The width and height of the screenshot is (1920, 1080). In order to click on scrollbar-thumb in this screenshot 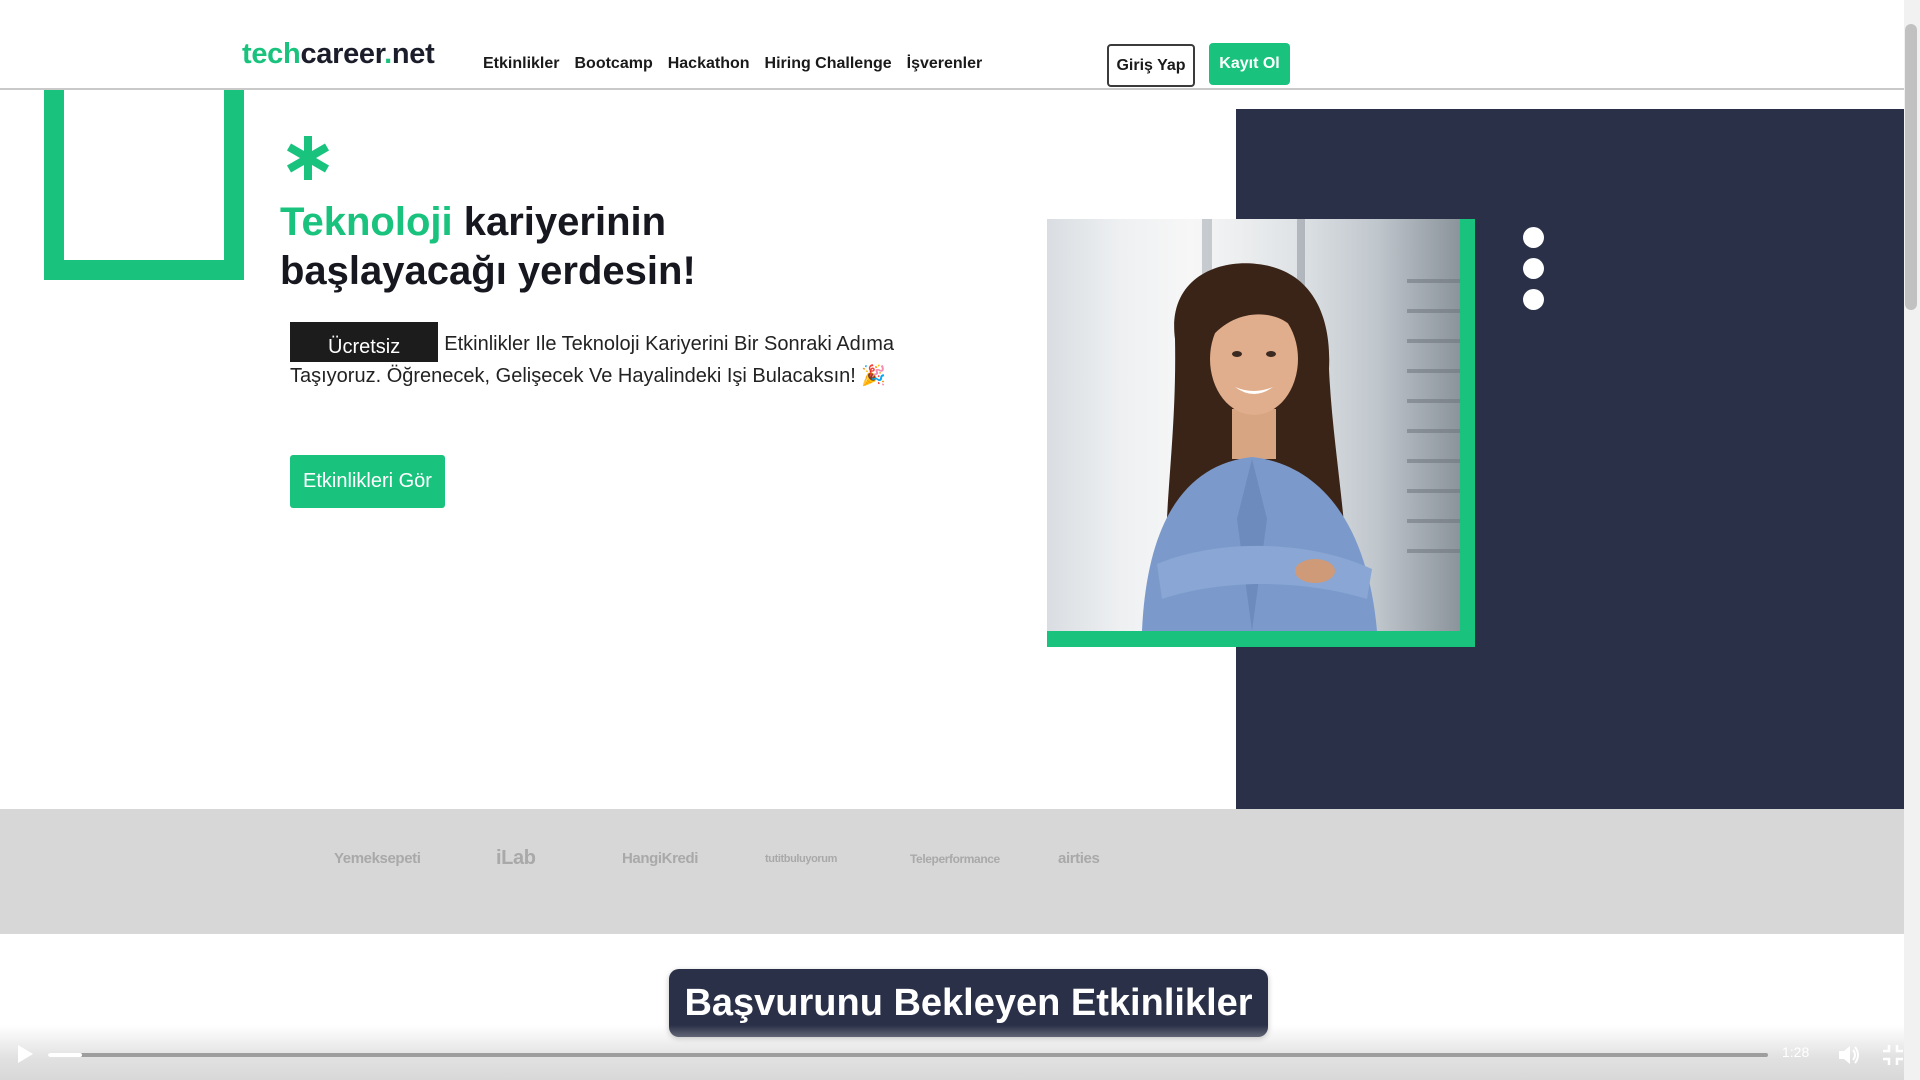, I will do `click(1911, 167)`.